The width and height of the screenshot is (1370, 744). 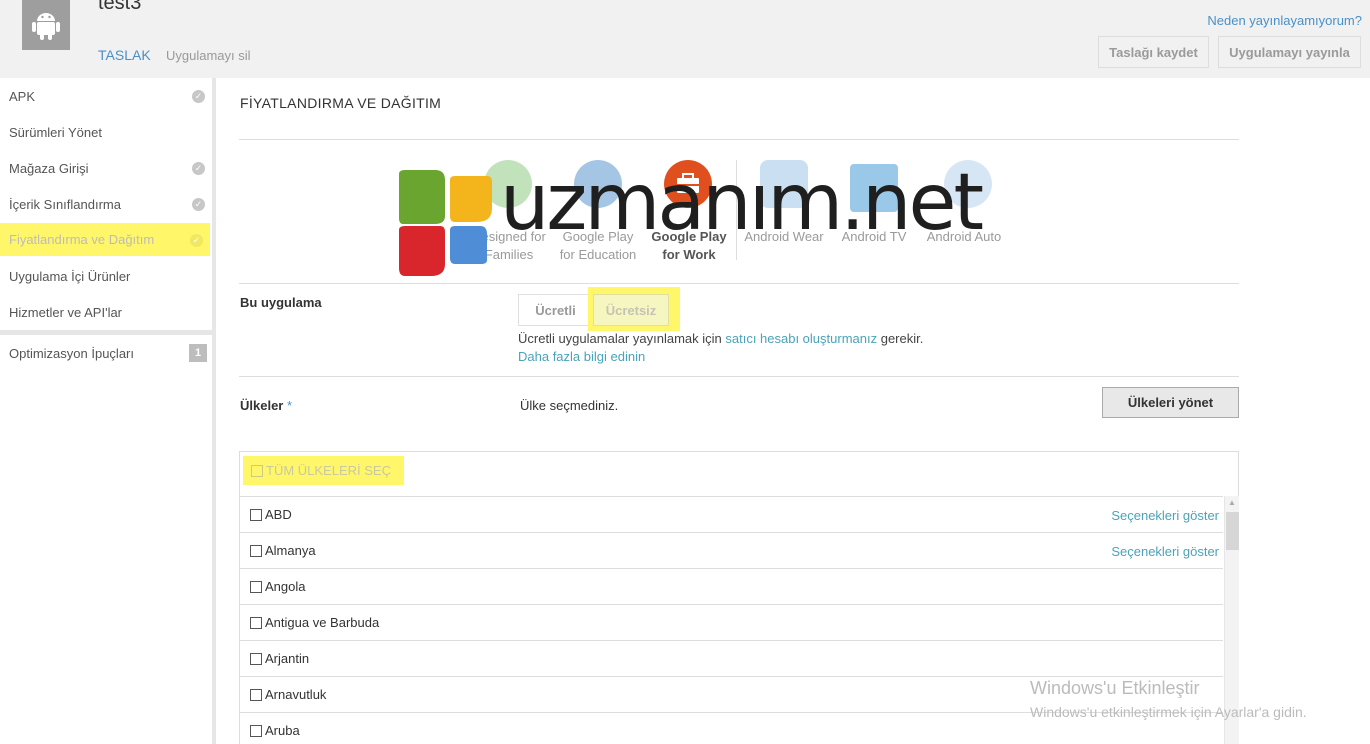 I want to click on merchant-account-link: satıcı hesabı oluşturmanız, so click(x=801, y=338).